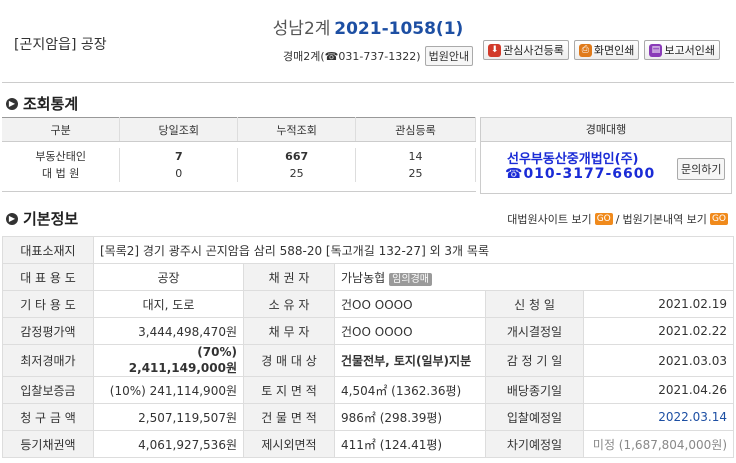 Image resolution: width=736 pixels, height=463 pixels. Describe the element at coordinates (399, 29) in the screenshot. I see `case-number: 2021-1058(1)` at that location.